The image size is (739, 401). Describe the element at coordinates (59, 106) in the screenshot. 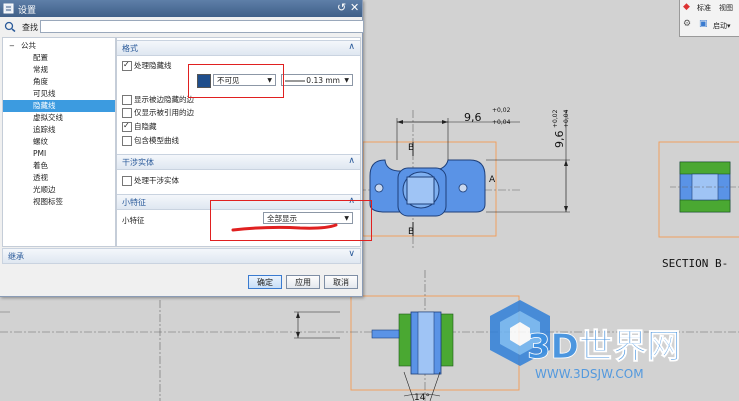

I see `tree-item-hidden-lines: 隐藏线` at that location.